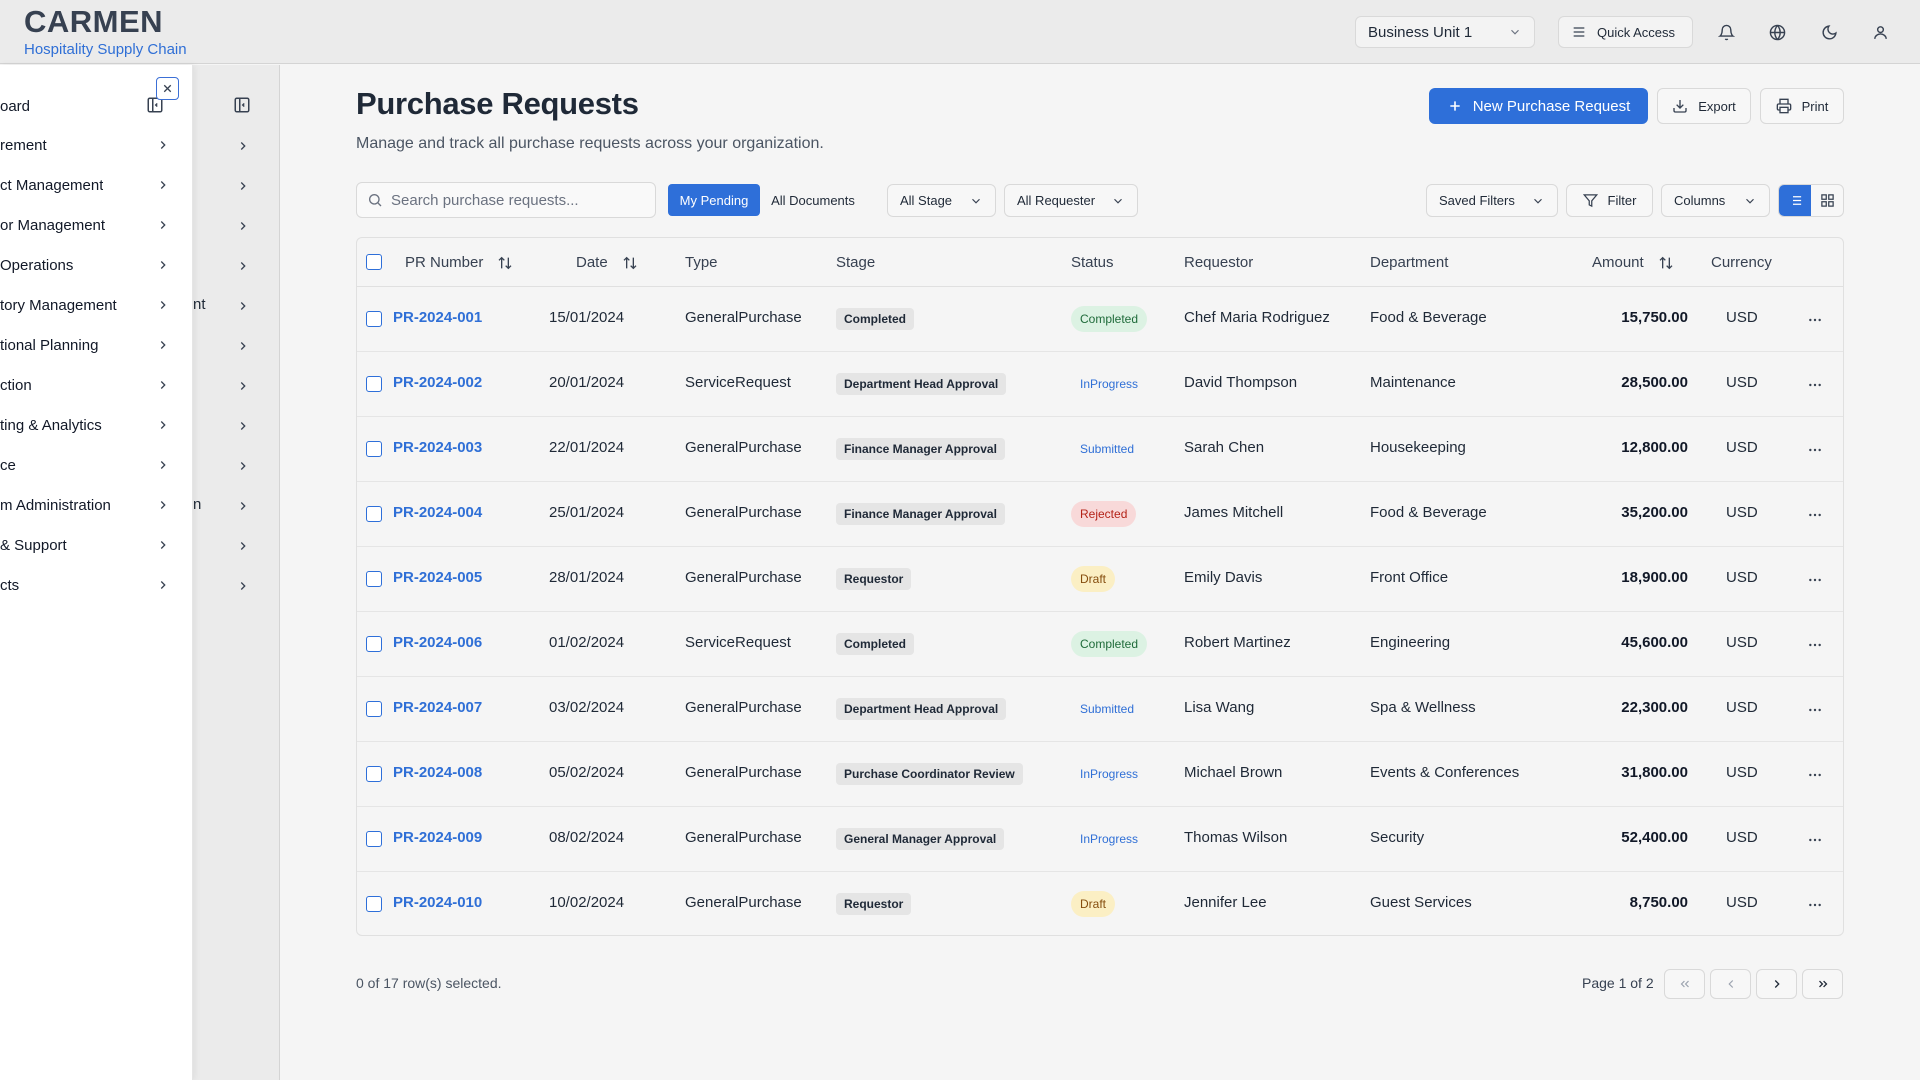 This screenshot has height=1080, width=1920. I want to click on currency-cell: USD, so click(1742, 317).